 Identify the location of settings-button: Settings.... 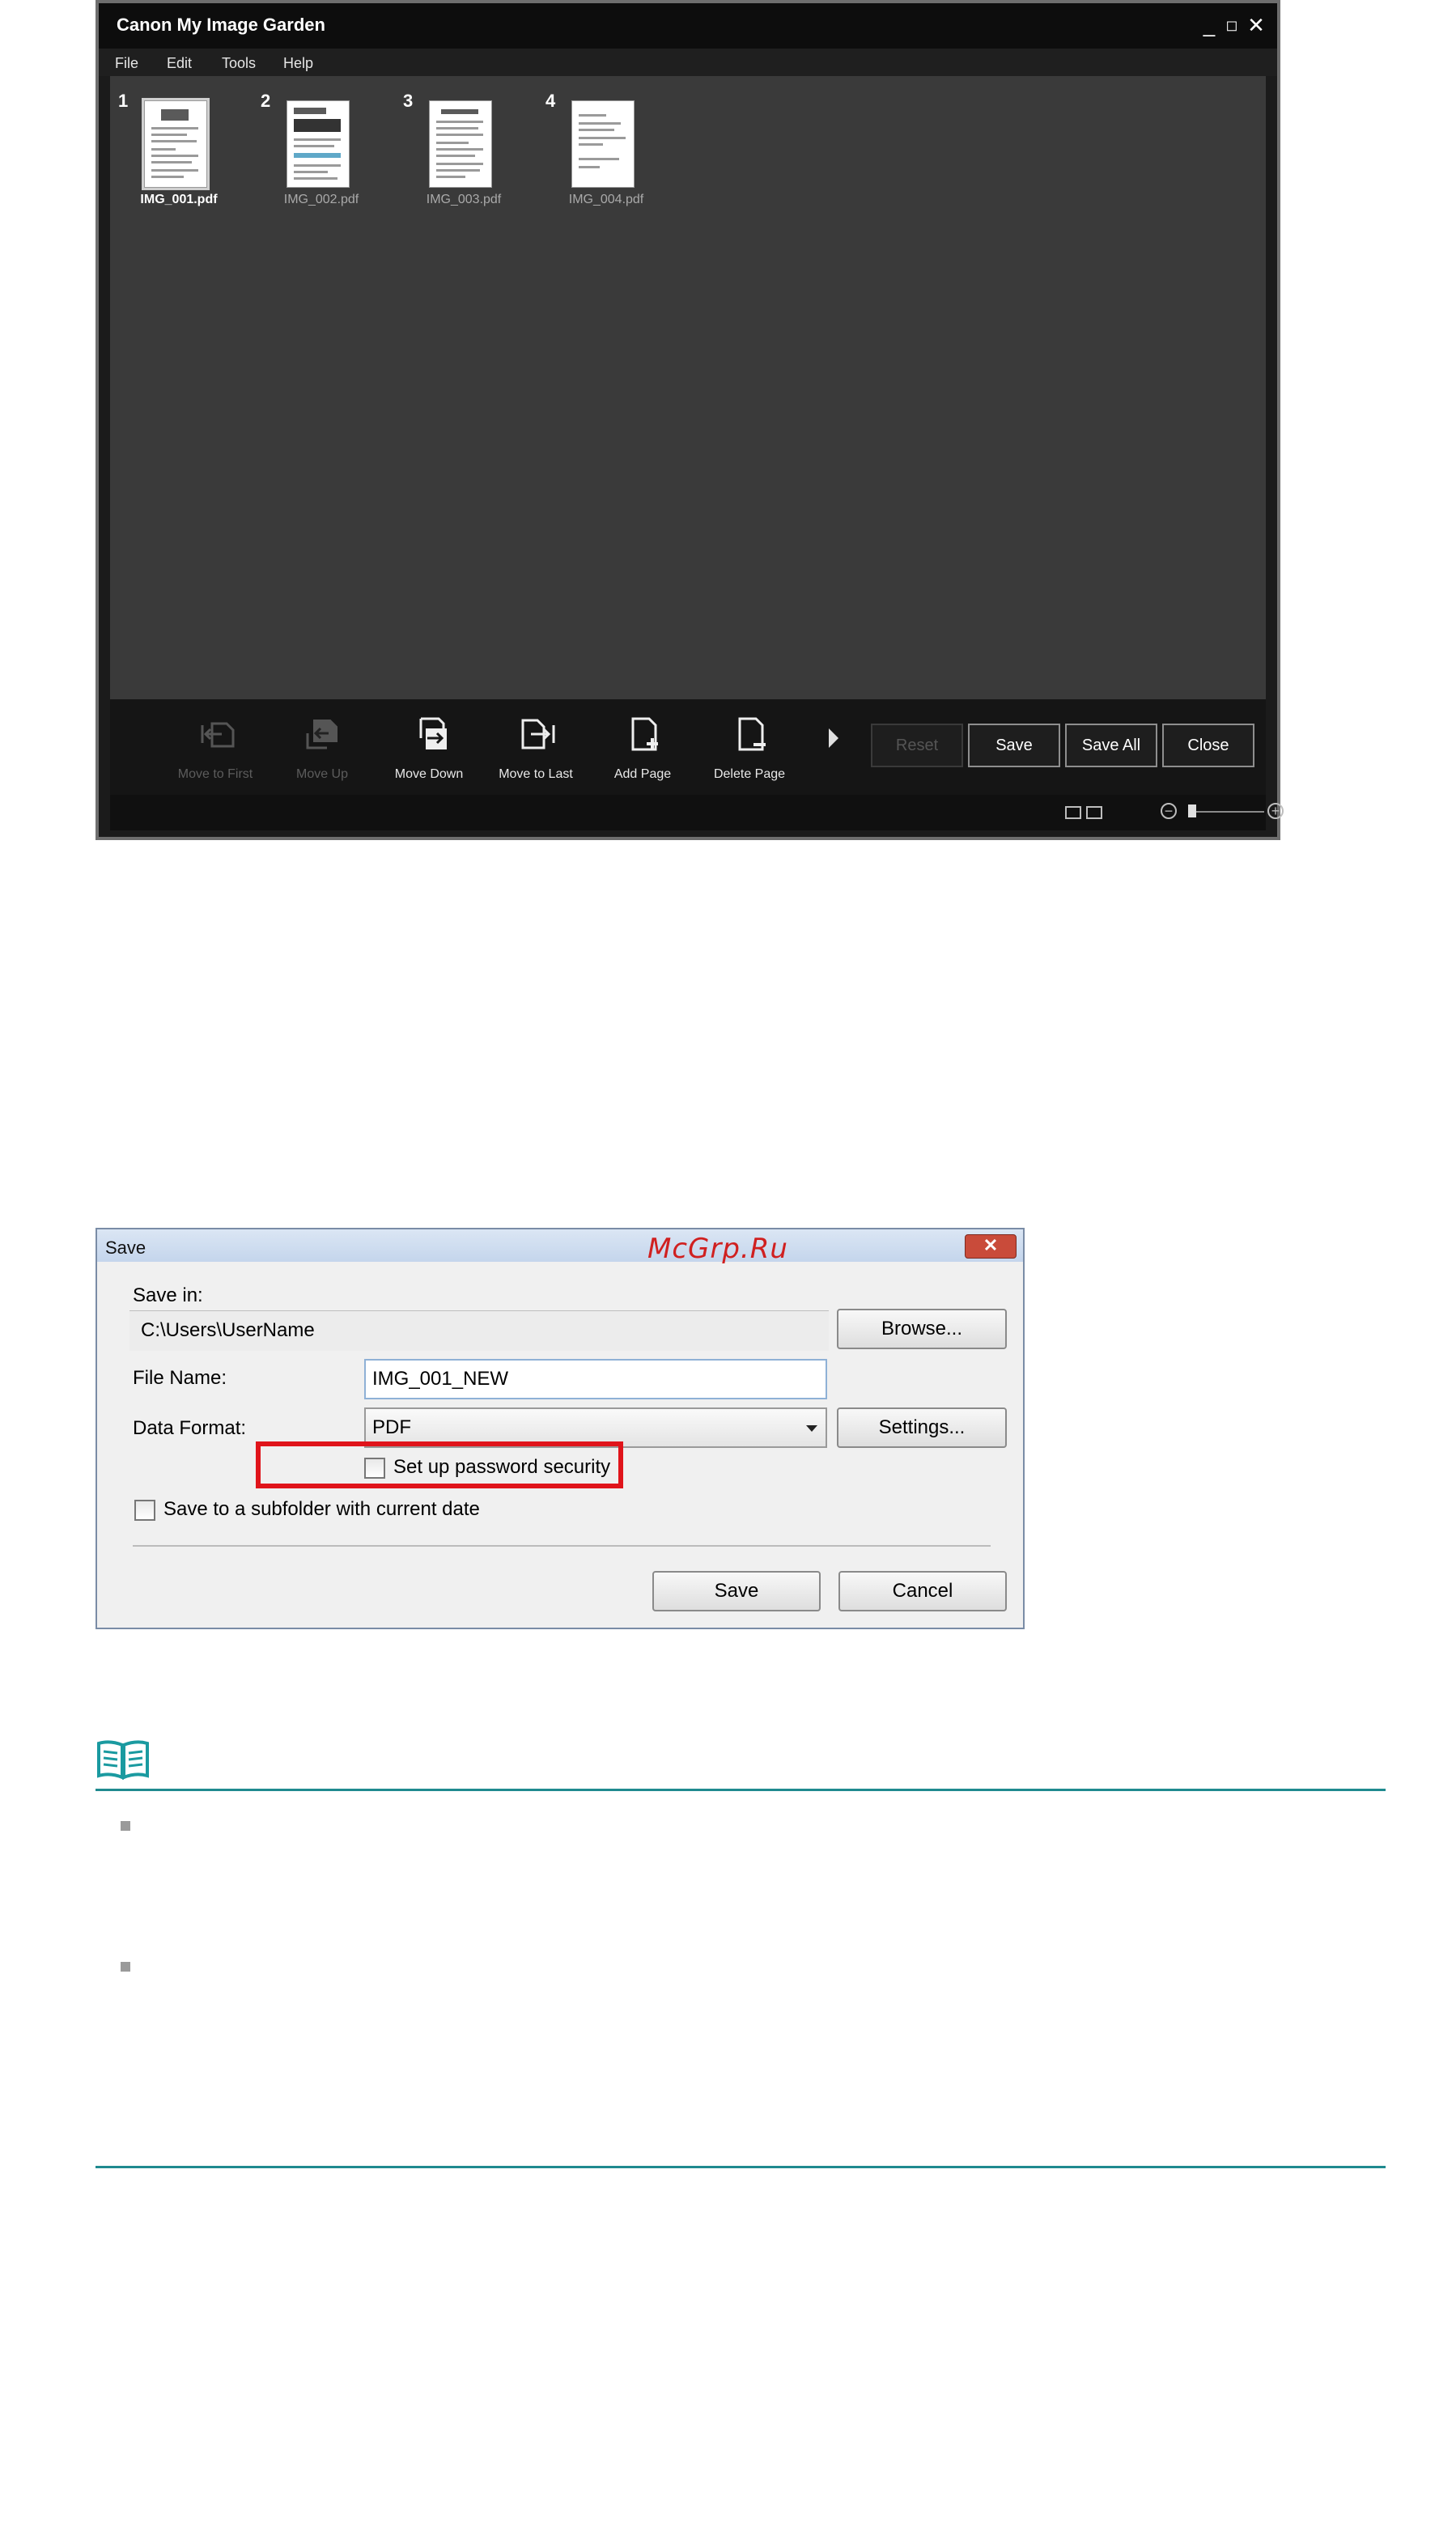
(922, 1428).